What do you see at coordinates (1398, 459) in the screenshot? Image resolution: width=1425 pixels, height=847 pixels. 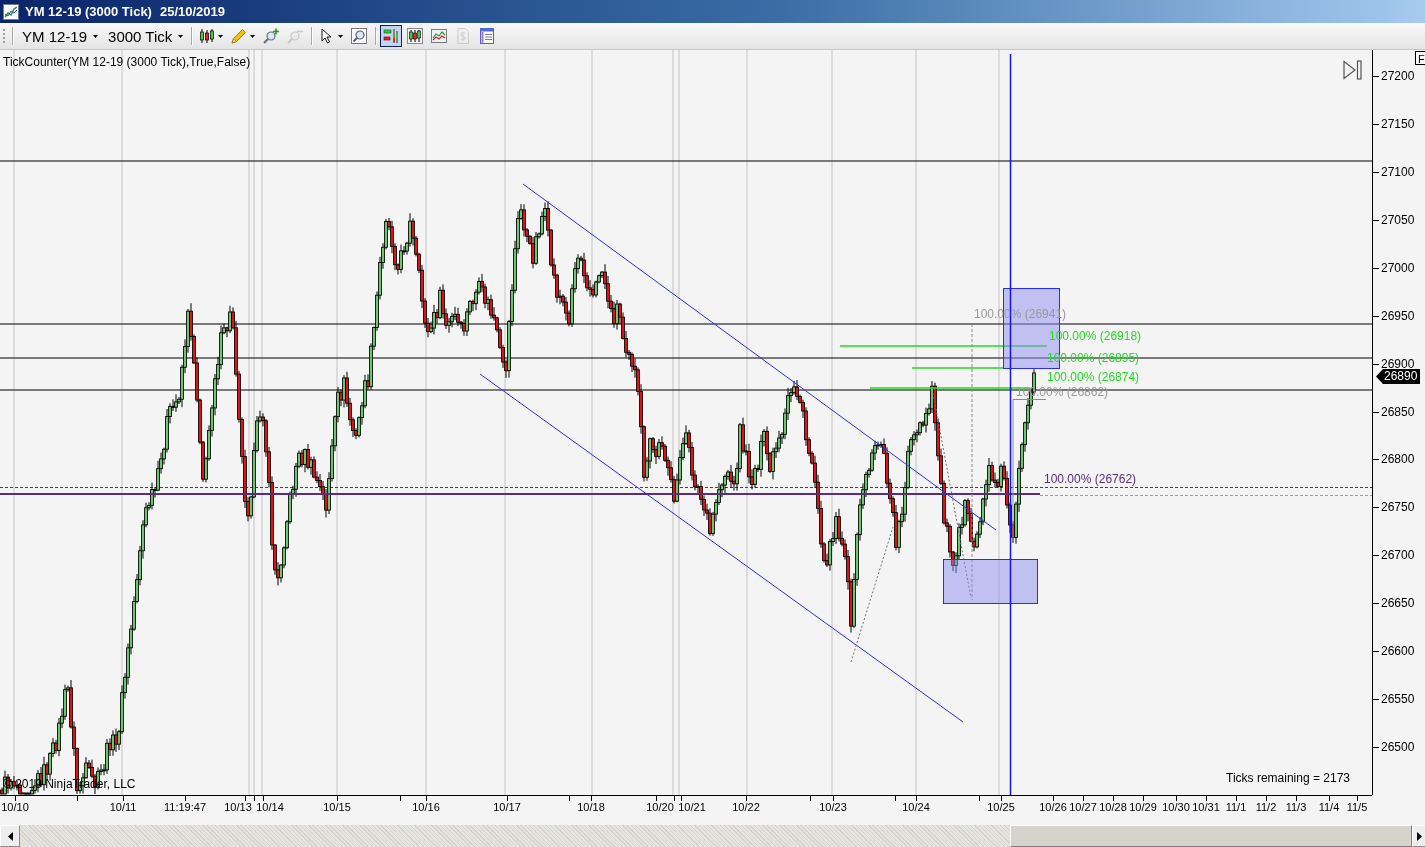 I see `price-label: 26800` at bounding box center [1398, 459].